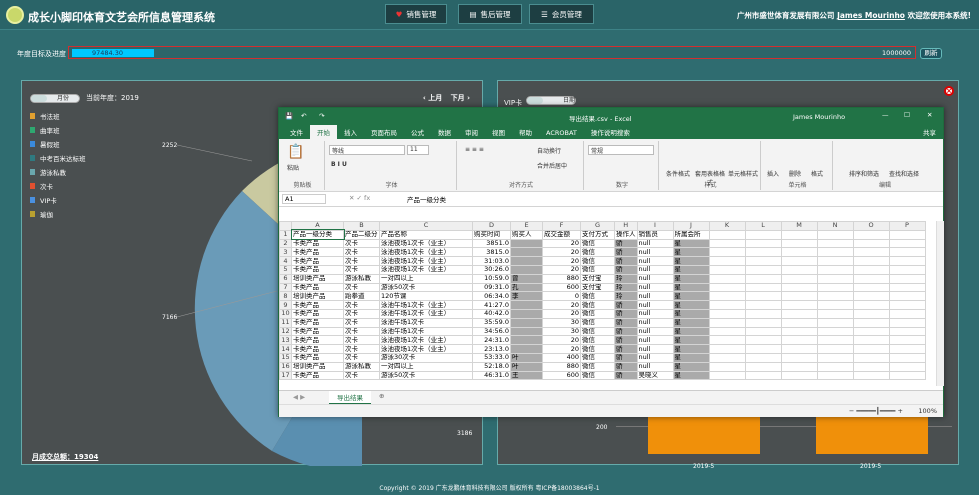 This screenshot has height=495, width=979. Describe the element at coordinates (491, 278) in the screenshot. I see `cell: 10:59.0` at that location.